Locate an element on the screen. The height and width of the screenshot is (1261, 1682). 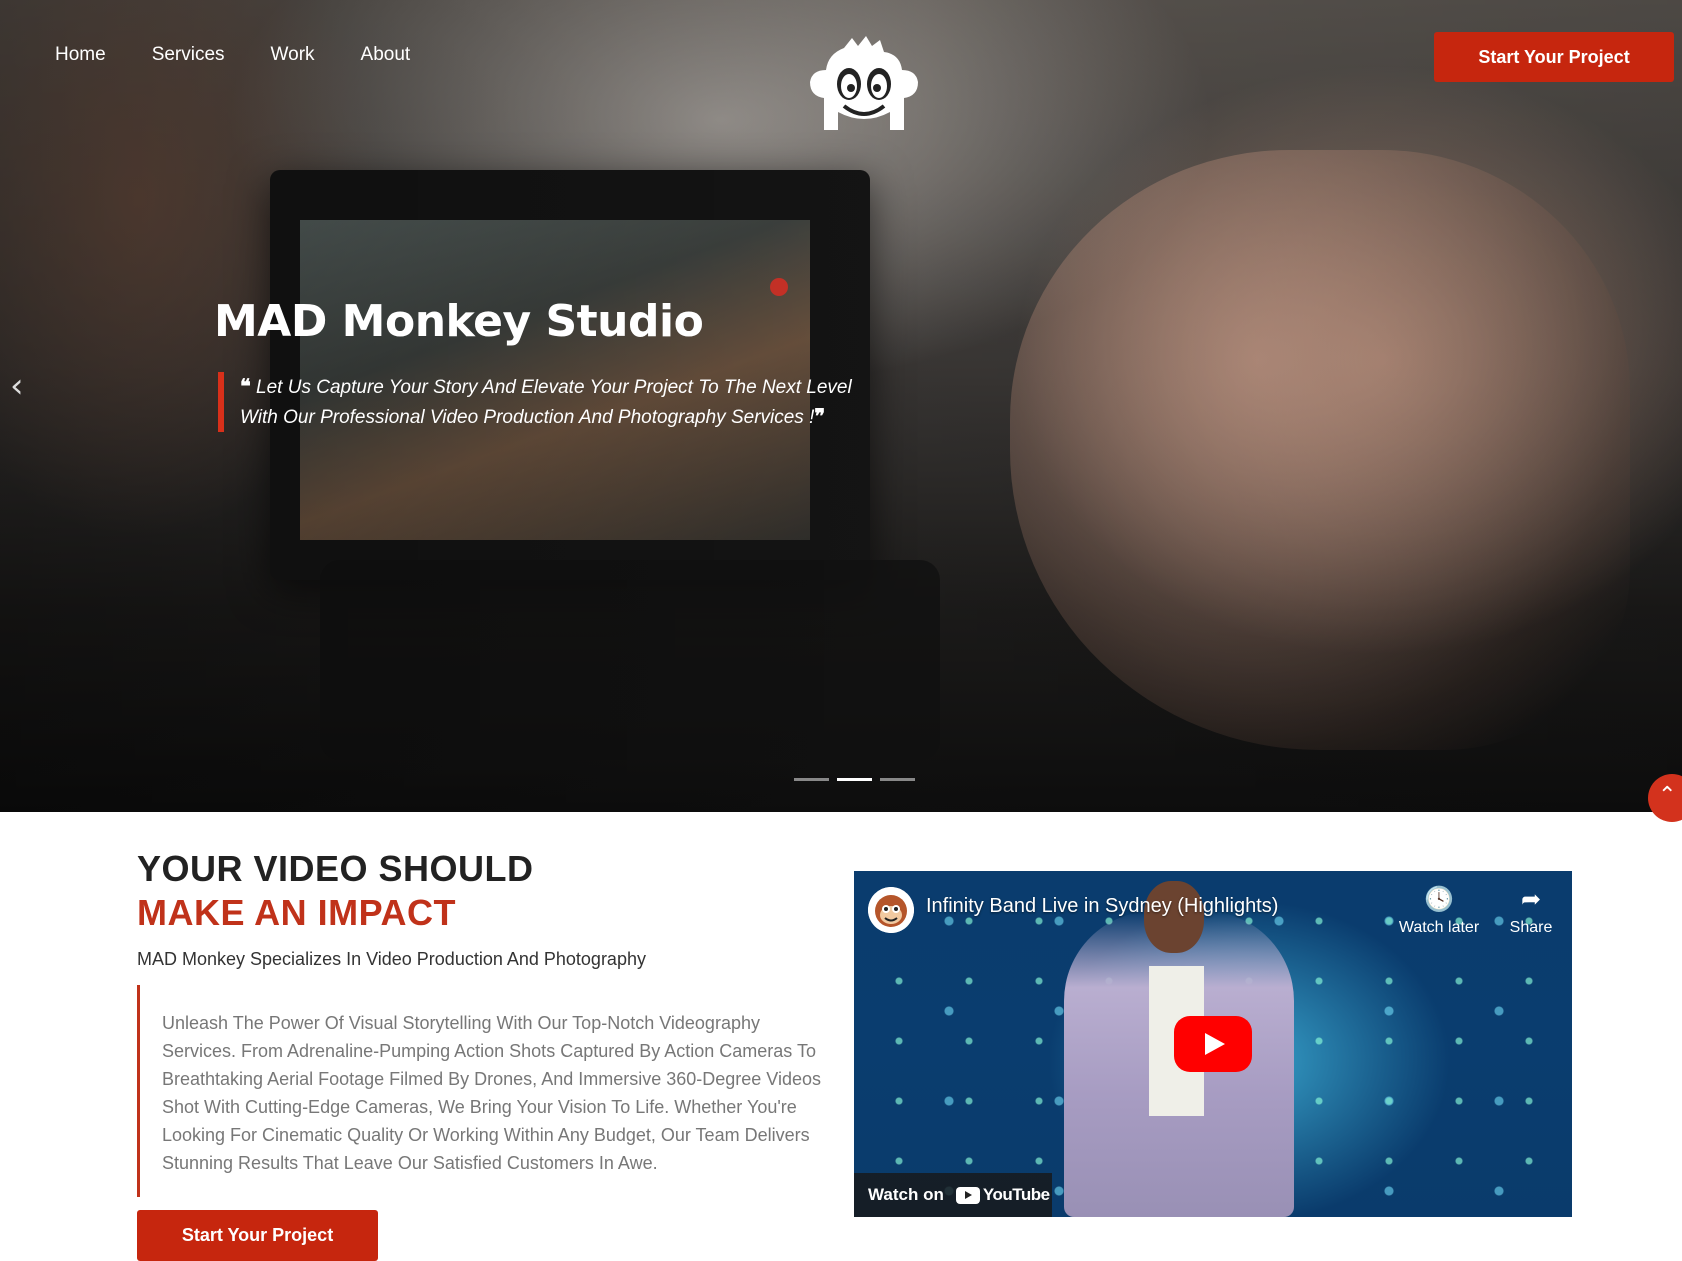
main-nav: Home Services Work About is located at coordinates (232, 55).